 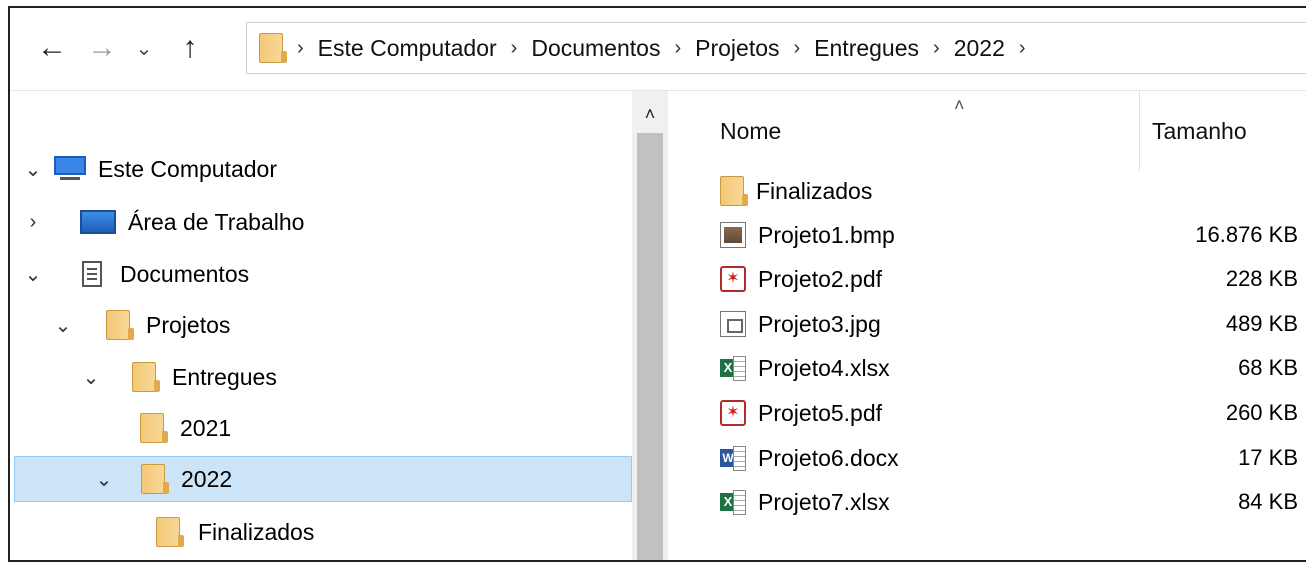 I want to click on bmp-file-icon, so click(x=733, y=235).